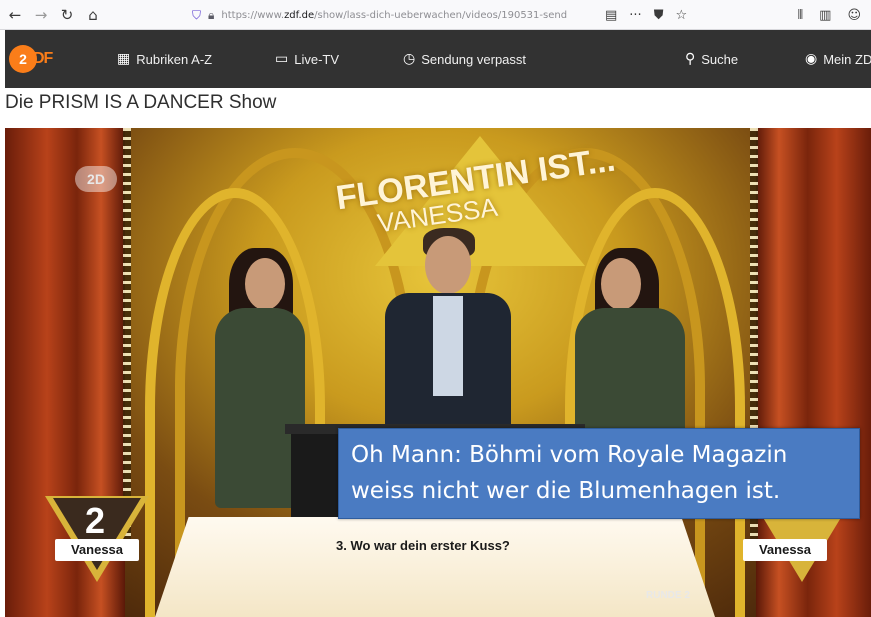 The image size is (871, 617). I want to click on home-icon: ⌂, so click(93, 15).